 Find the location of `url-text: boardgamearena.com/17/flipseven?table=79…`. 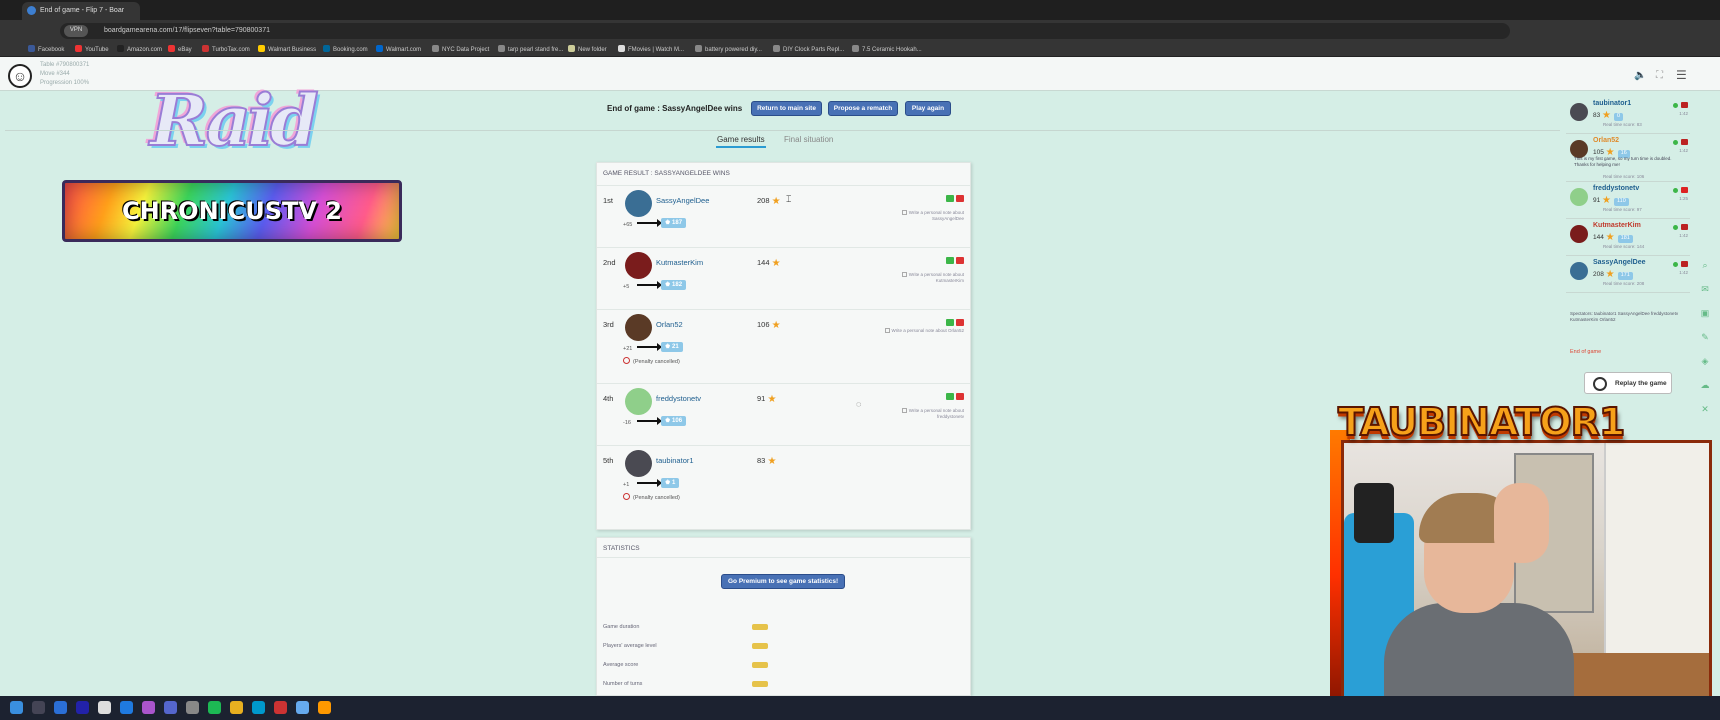

url-text: boardgamearena.com/17/flipseven?table=79… is located at coordinates (187, 30).